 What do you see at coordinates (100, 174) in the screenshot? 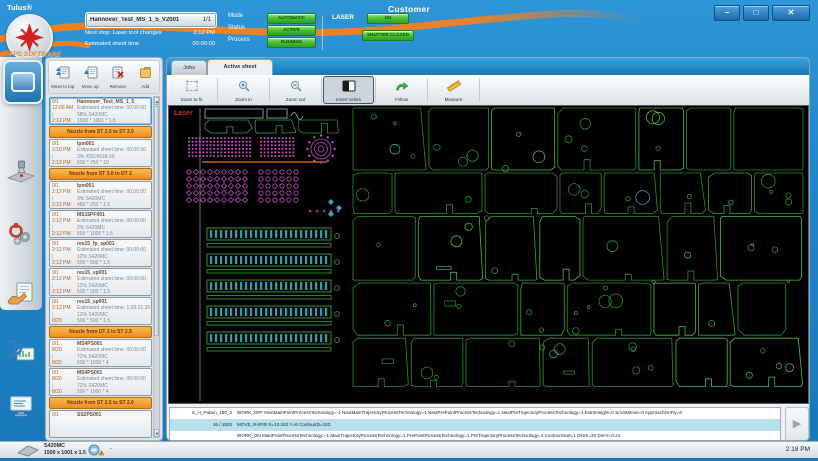
I see `nozzle-change-row: Nozzle from ST 3.0 to DT 2` at bounding box center [100, 174].